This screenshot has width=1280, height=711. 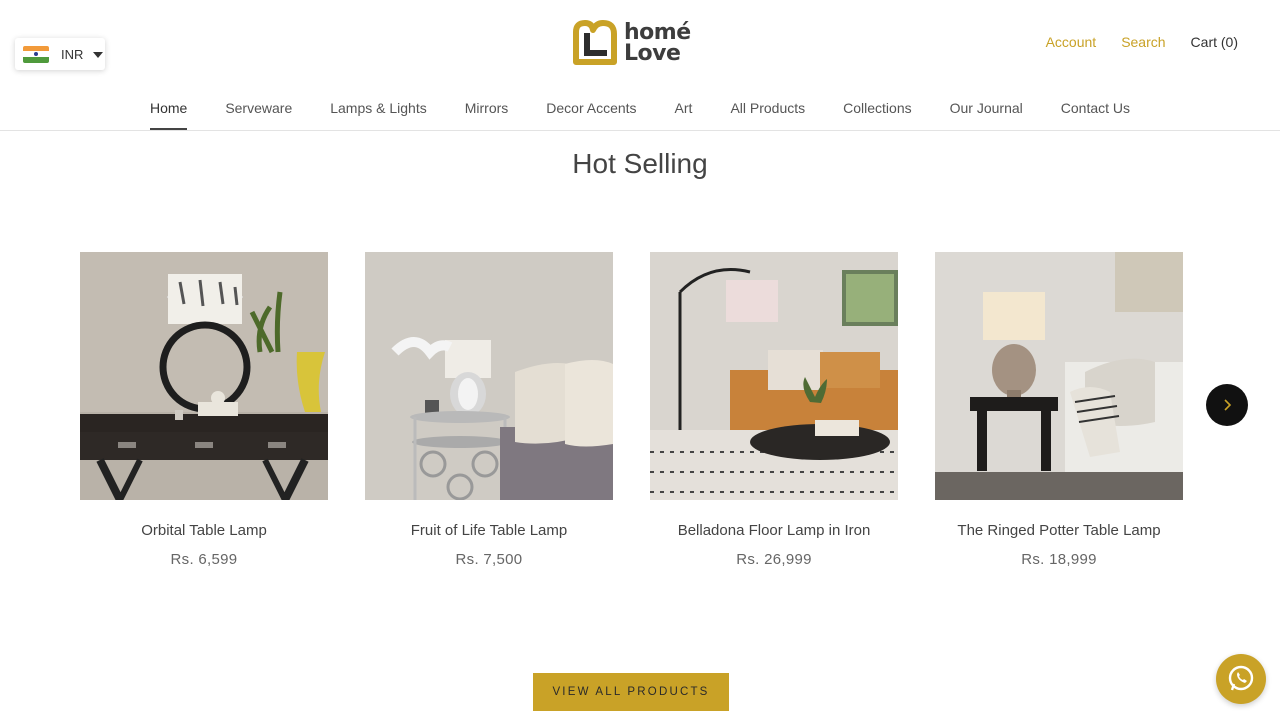 What do you see at coordinates (98, 55) in the screenshot?
I see `caret-down-icon` at bounding box center [98, 55].